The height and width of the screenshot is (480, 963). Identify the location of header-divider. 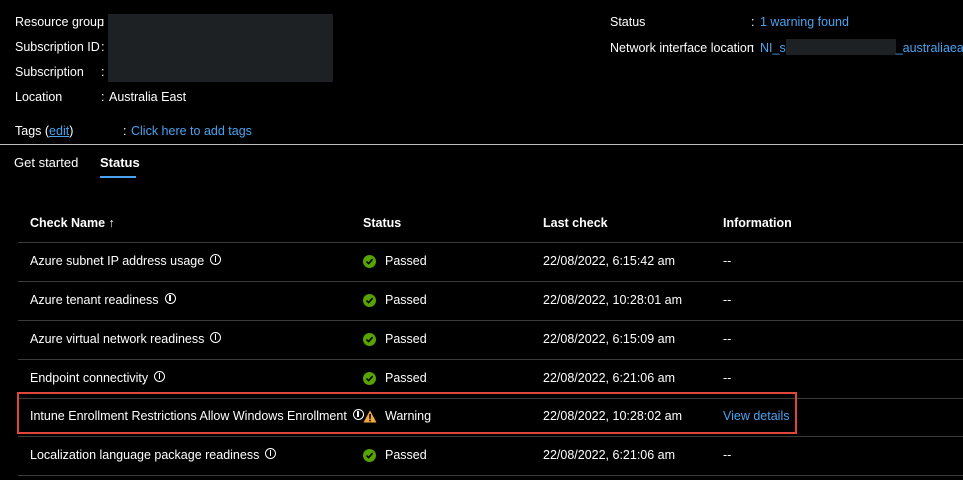
(490, 242).